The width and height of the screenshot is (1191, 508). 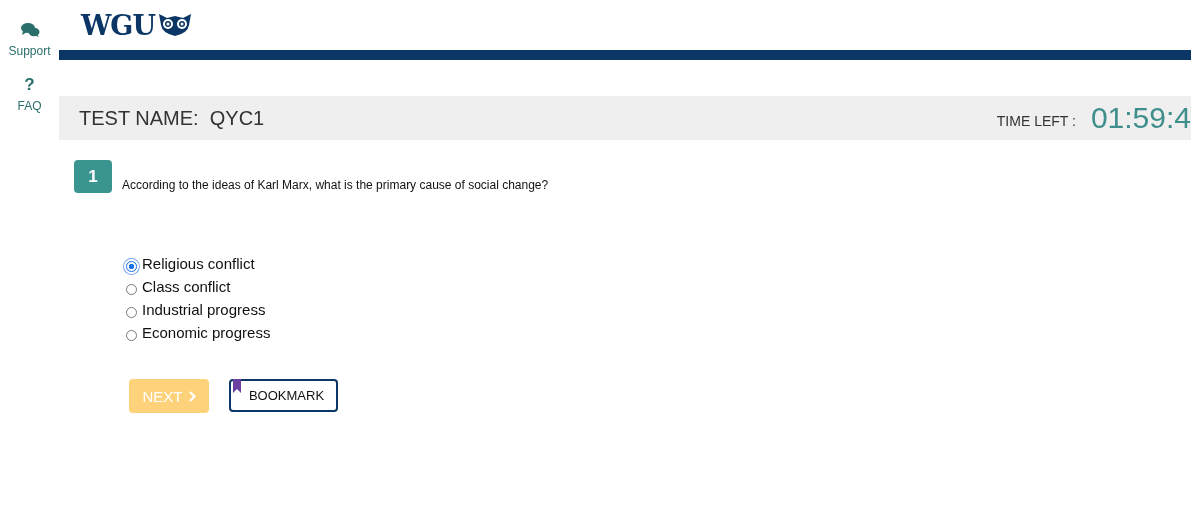 I want to click on chevron-right-icon, so click(x=192, y=396).